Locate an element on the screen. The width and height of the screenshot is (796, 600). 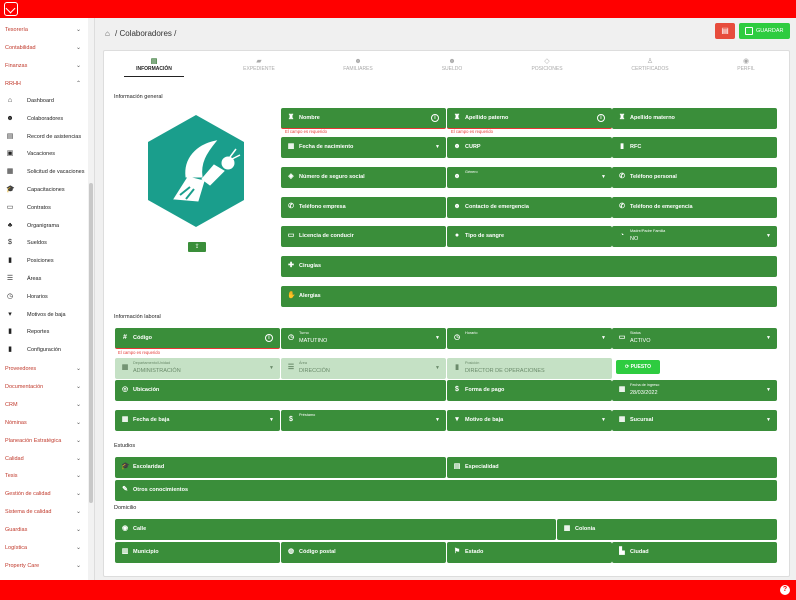
apellido-materno-field: ♜ Apellido materno is located at coordinates (694, 118).